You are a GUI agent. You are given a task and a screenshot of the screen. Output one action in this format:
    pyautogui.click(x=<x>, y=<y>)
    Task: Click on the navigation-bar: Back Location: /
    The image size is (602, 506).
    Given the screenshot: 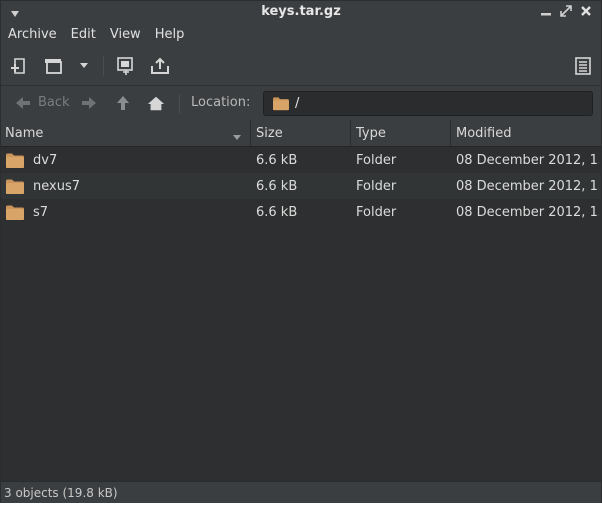 What is the action you would take?
    pyautogui.click(x=301, y=102)
    